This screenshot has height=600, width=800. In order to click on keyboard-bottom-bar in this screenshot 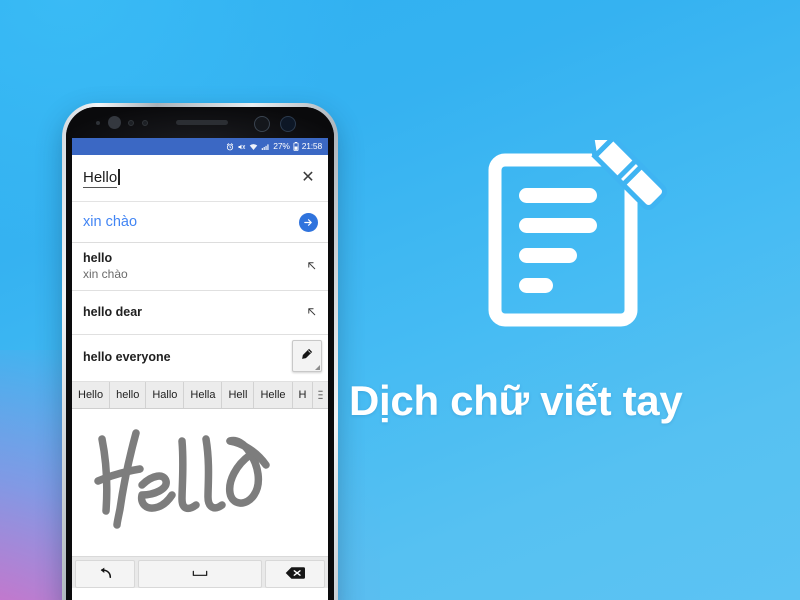, I will do `click(200, 572)`.